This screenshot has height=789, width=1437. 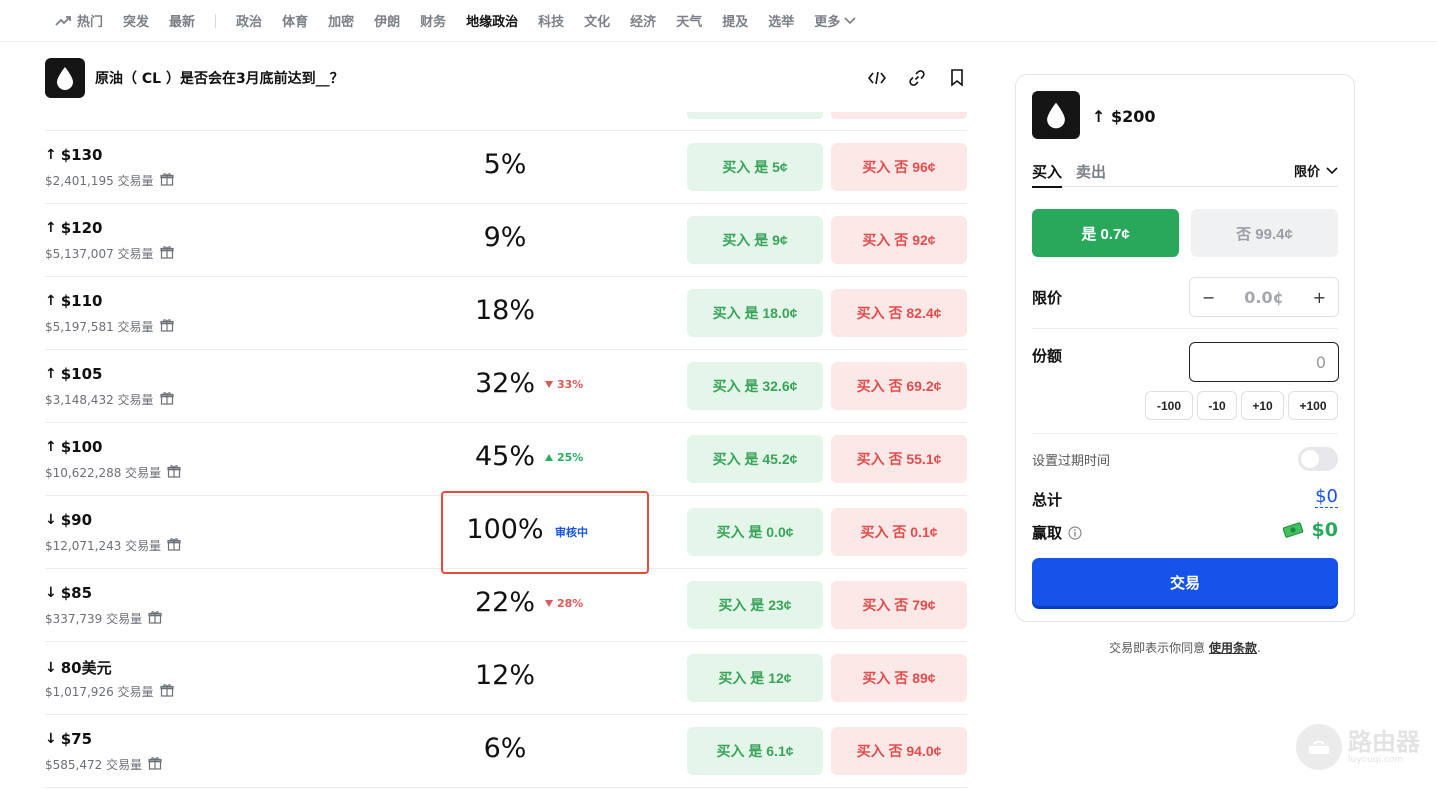 What do you see at coordinates (899, 167) in the screenshot?
I see `buy-no-button: 买入 否 96¢` at bounding box center [899, 167].